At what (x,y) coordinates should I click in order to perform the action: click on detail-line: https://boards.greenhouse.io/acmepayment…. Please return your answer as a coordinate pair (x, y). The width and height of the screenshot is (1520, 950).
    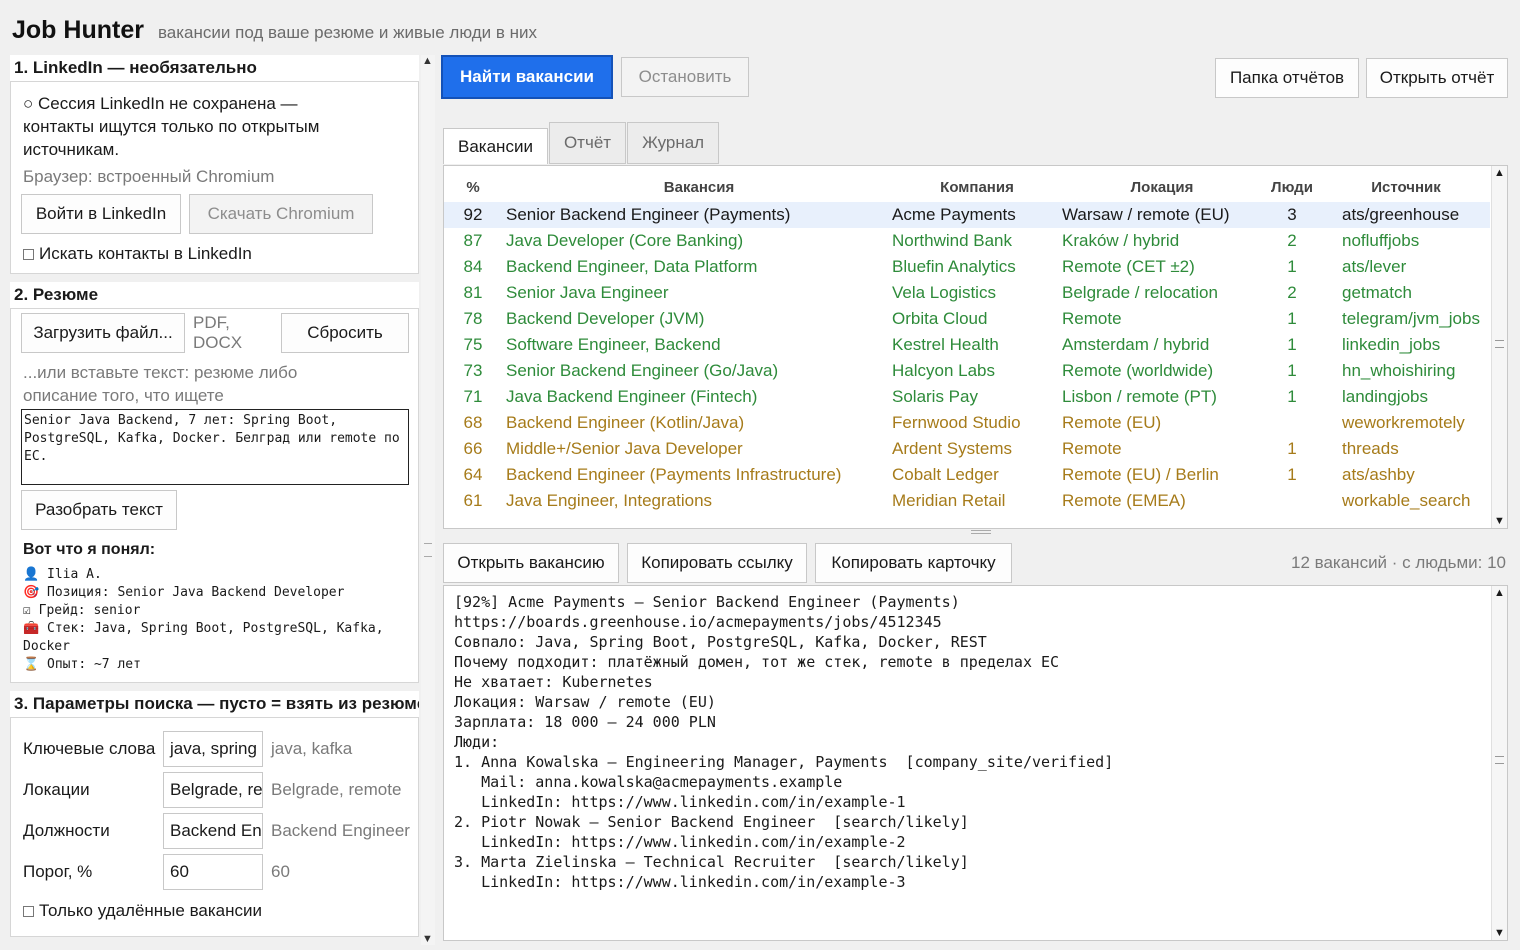
    Looking at the image, I should click on (698, 622).